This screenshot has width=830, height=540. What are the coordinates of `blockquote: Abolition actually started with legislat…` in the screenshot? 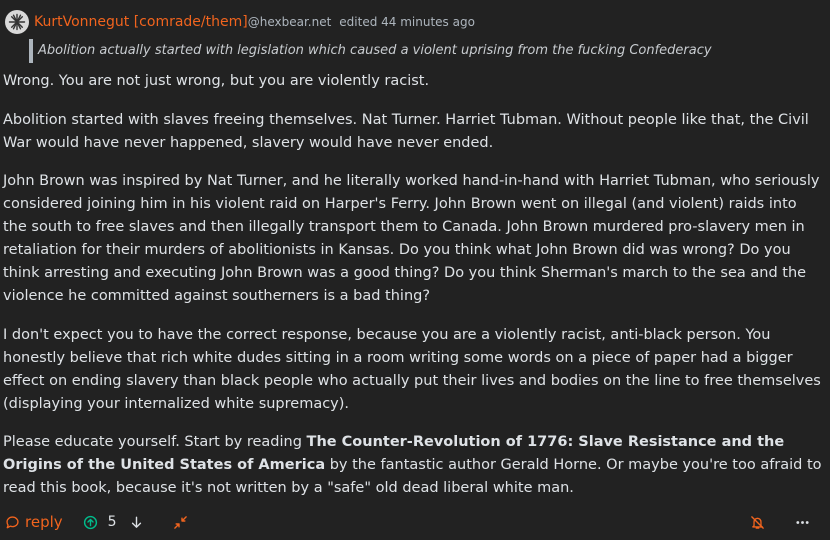 It's located at (419, 51).